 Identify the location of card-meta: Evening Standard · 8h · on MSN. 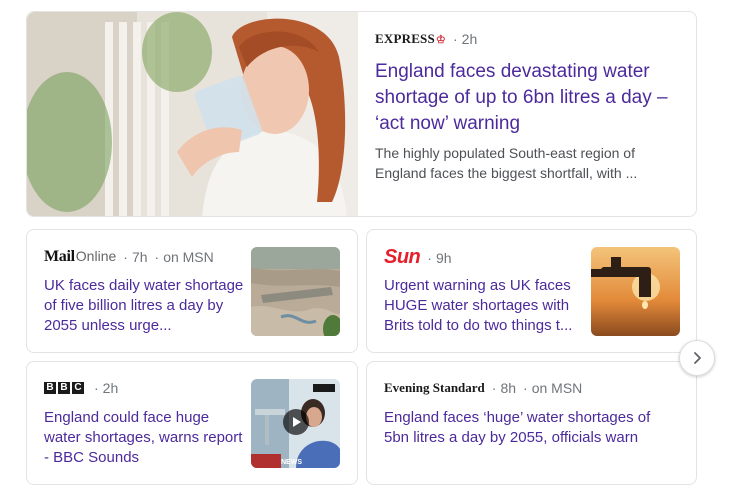
(483, 388).